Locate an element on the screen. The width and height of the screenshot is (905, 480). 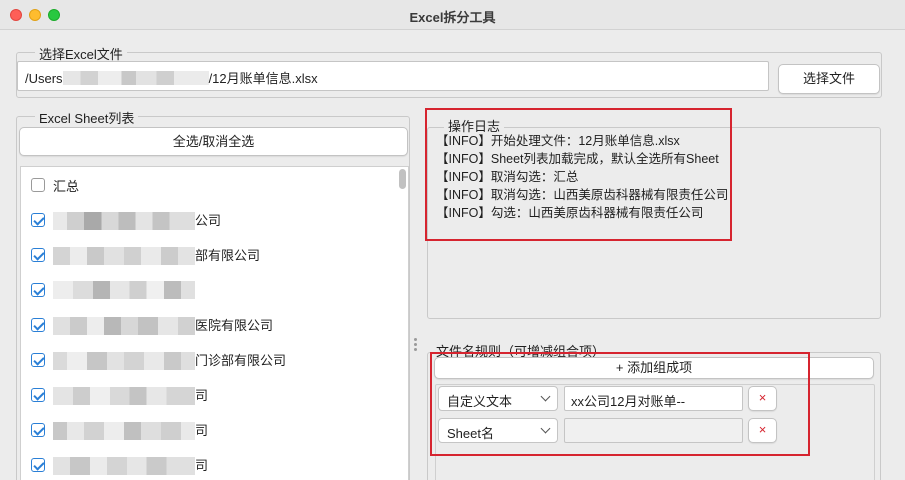
sheet-item-label: 公司 is located at coordinates (137, 220).